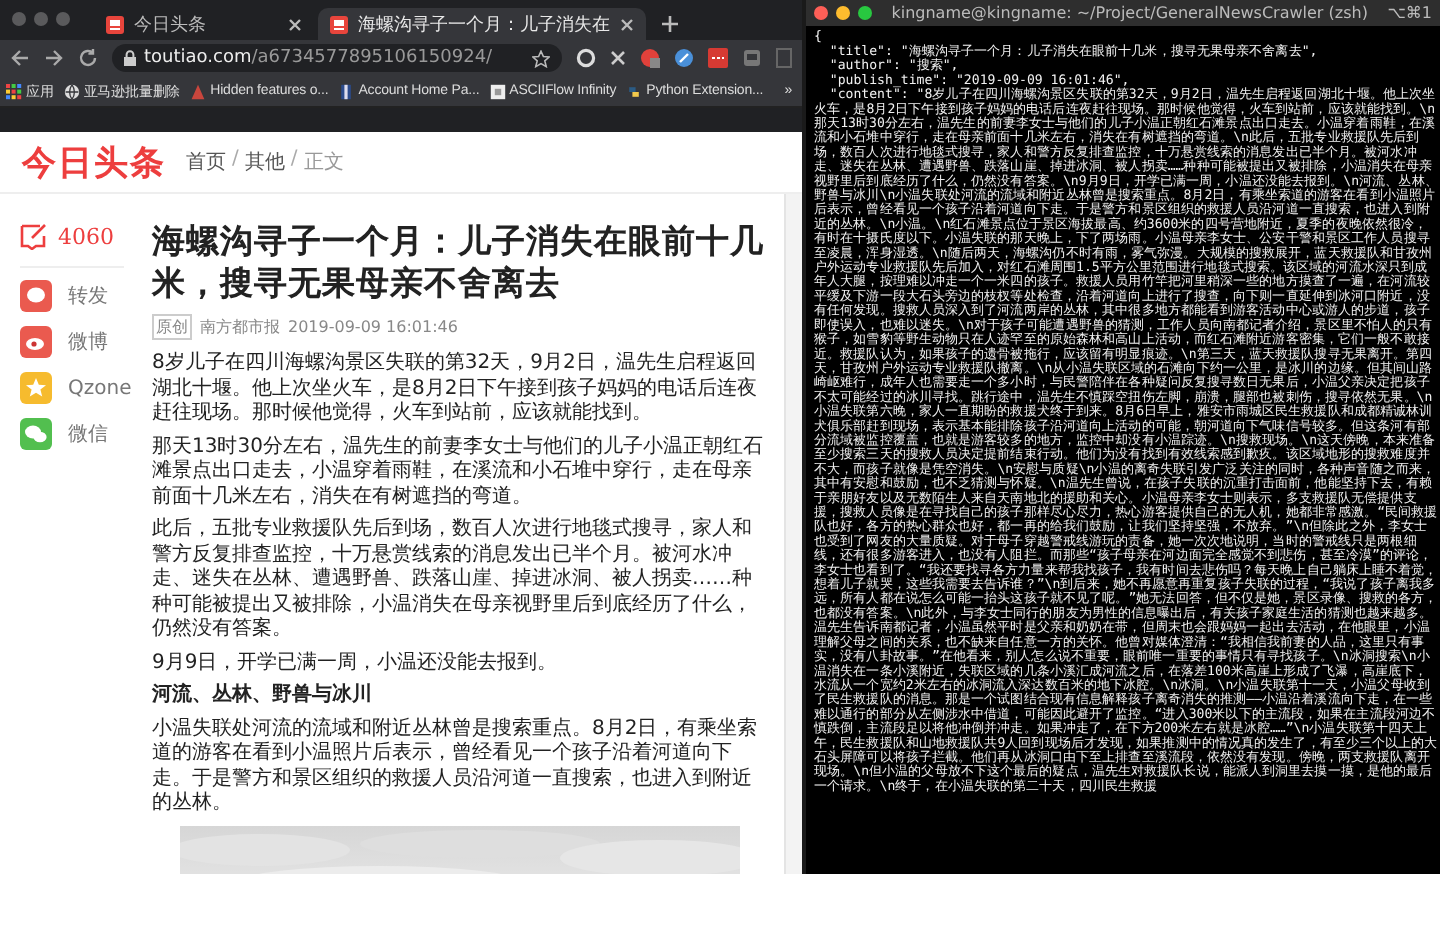 The height and width of the screenshot is (942, 1440). Describe the element at coordinates (88, 296) in the screenshot. I see `share-label: 转发` at that location.